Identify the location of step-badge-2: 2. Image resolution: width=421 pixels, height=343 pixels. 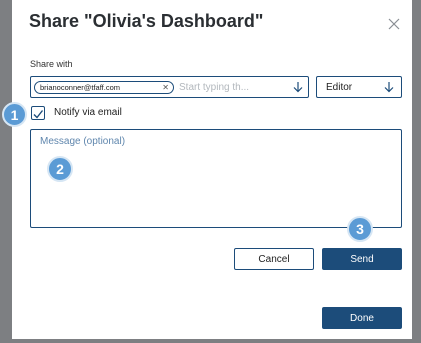
(60, 169).